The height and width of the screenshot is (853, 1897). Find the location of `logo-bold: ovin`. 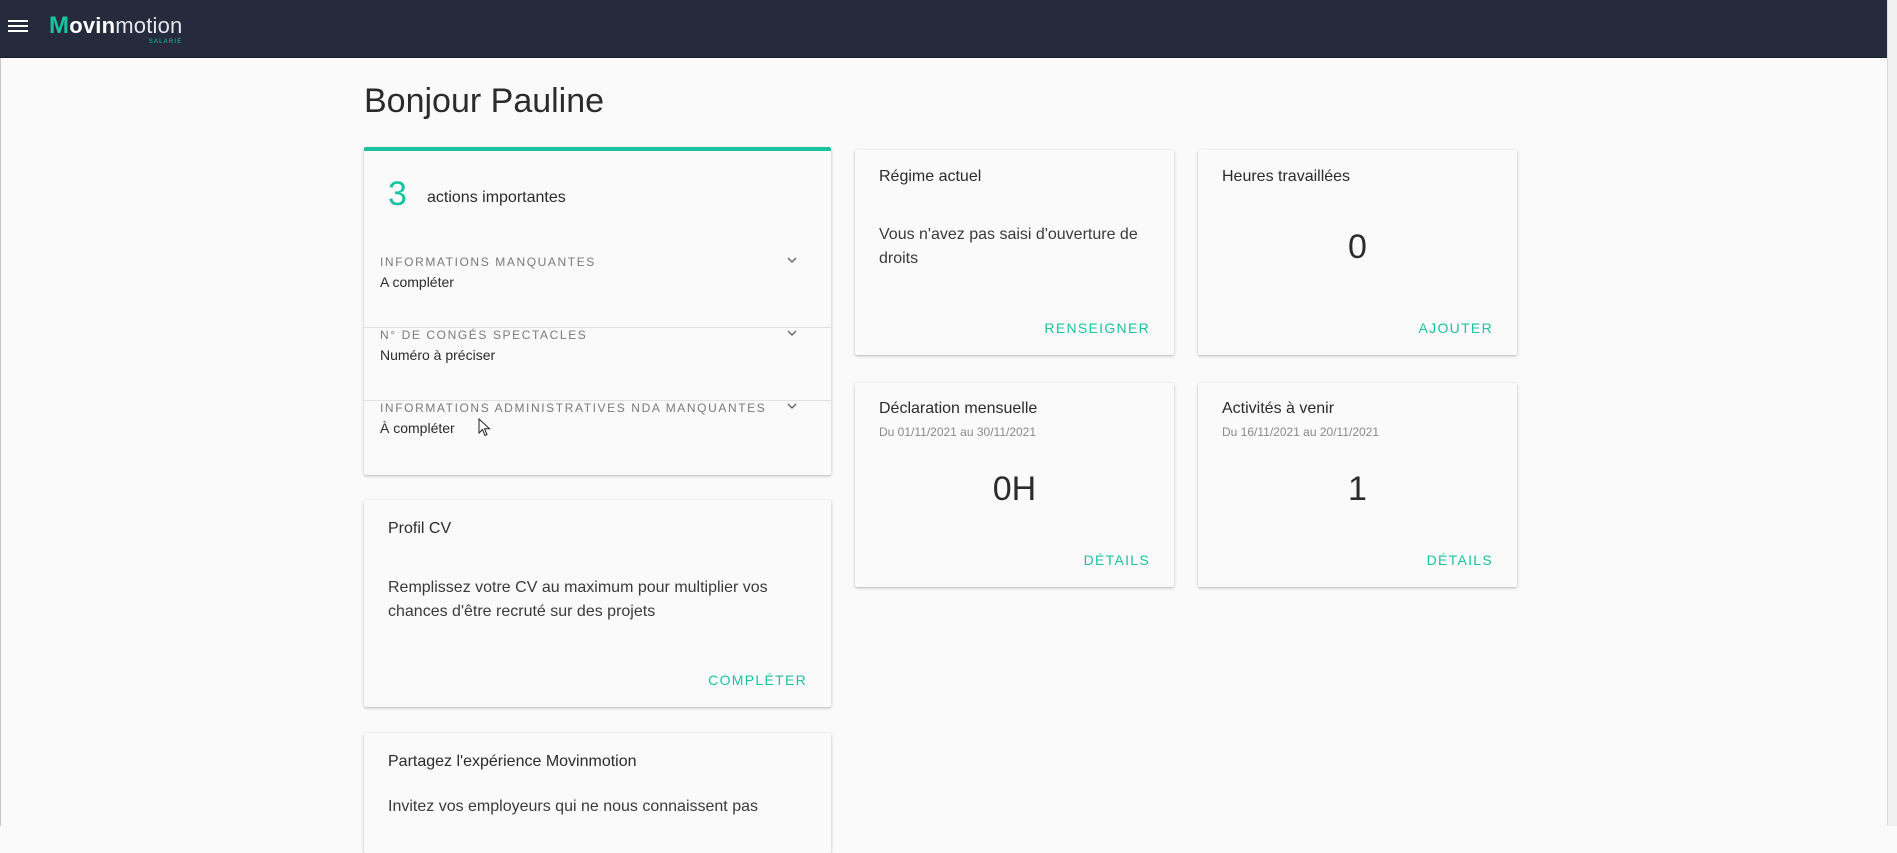

logo-bold: ovin is located at coordinates (92, 25).